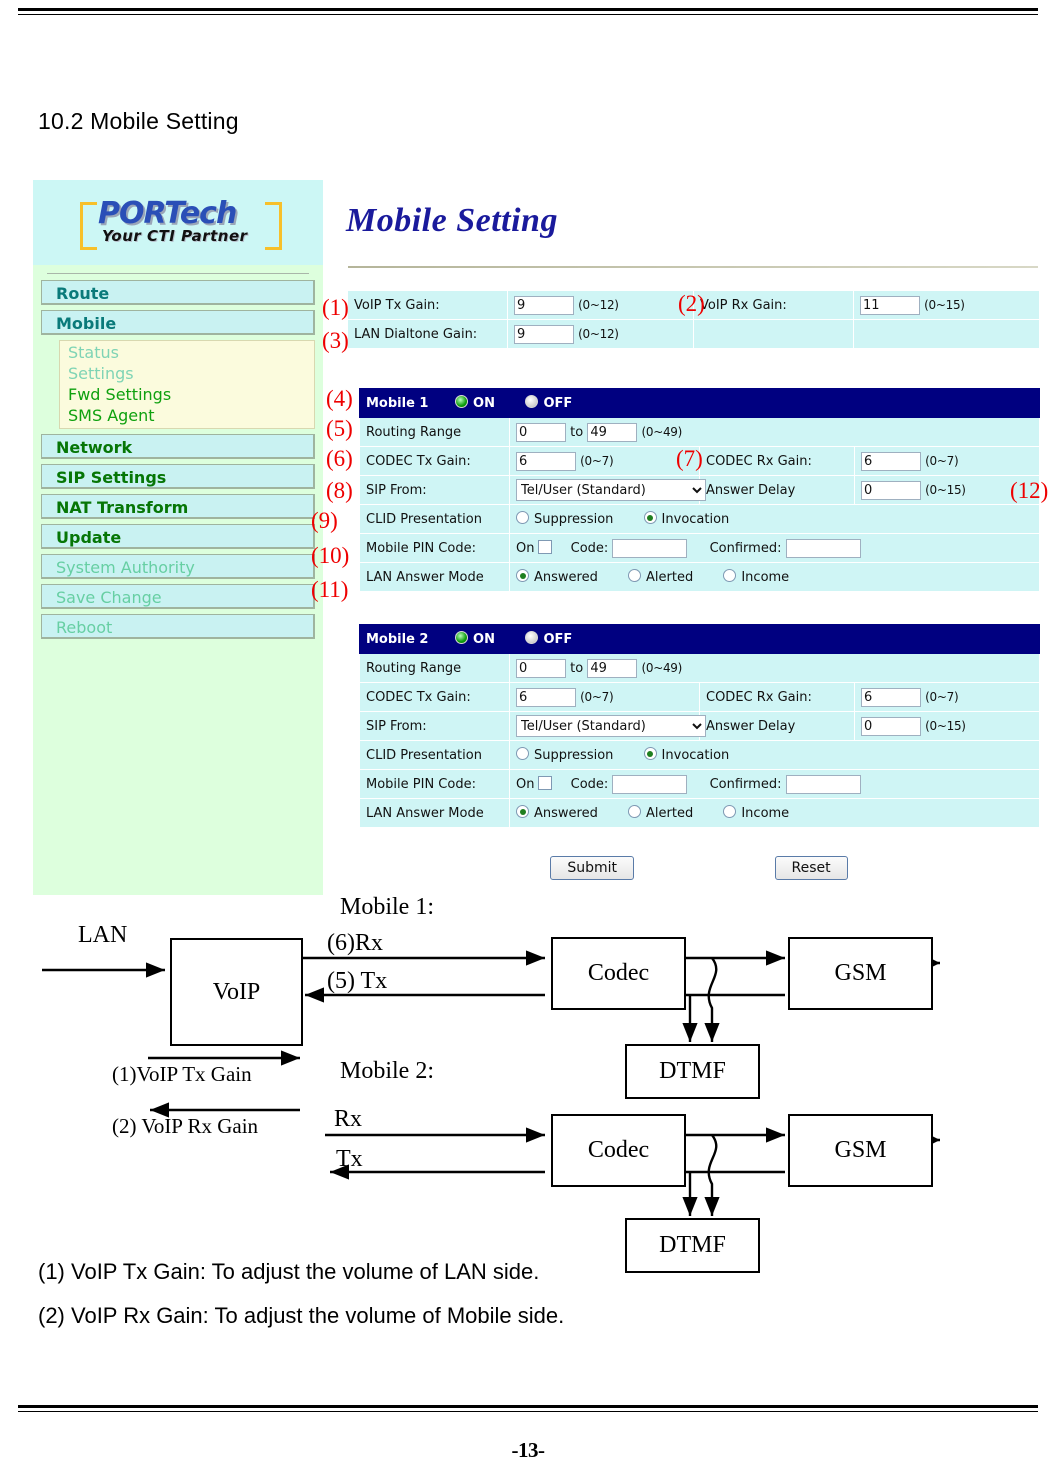 The width and height of the screenshot is (1056, 1478). I want to click on radio-selected-icon, so click(650, 753).